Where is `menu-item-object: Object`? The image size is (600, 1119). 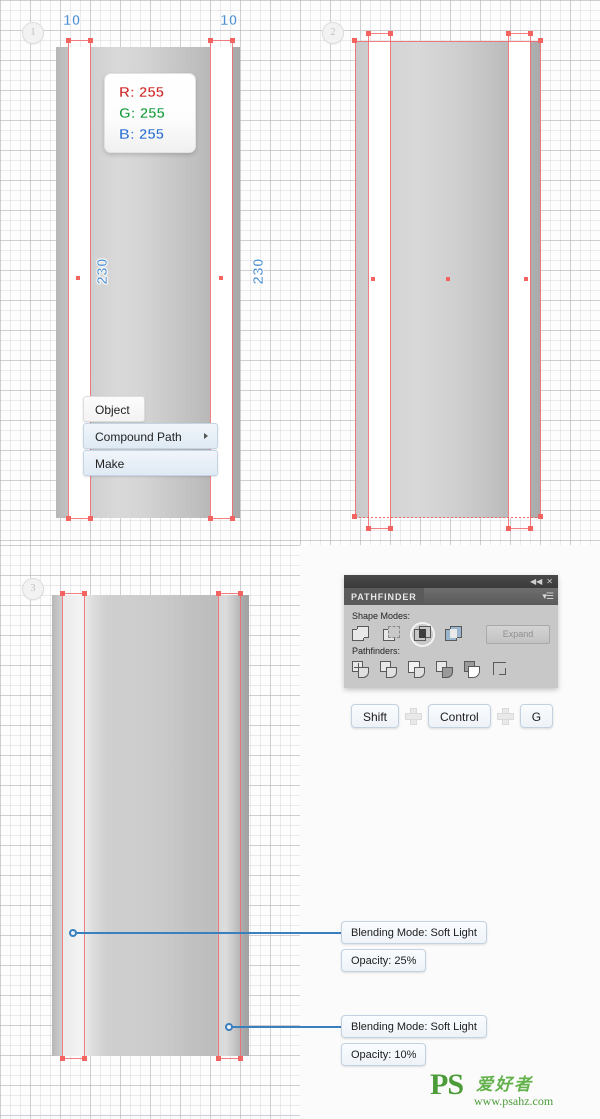
menu-item-object: Object is located at coordinates (114, 409).